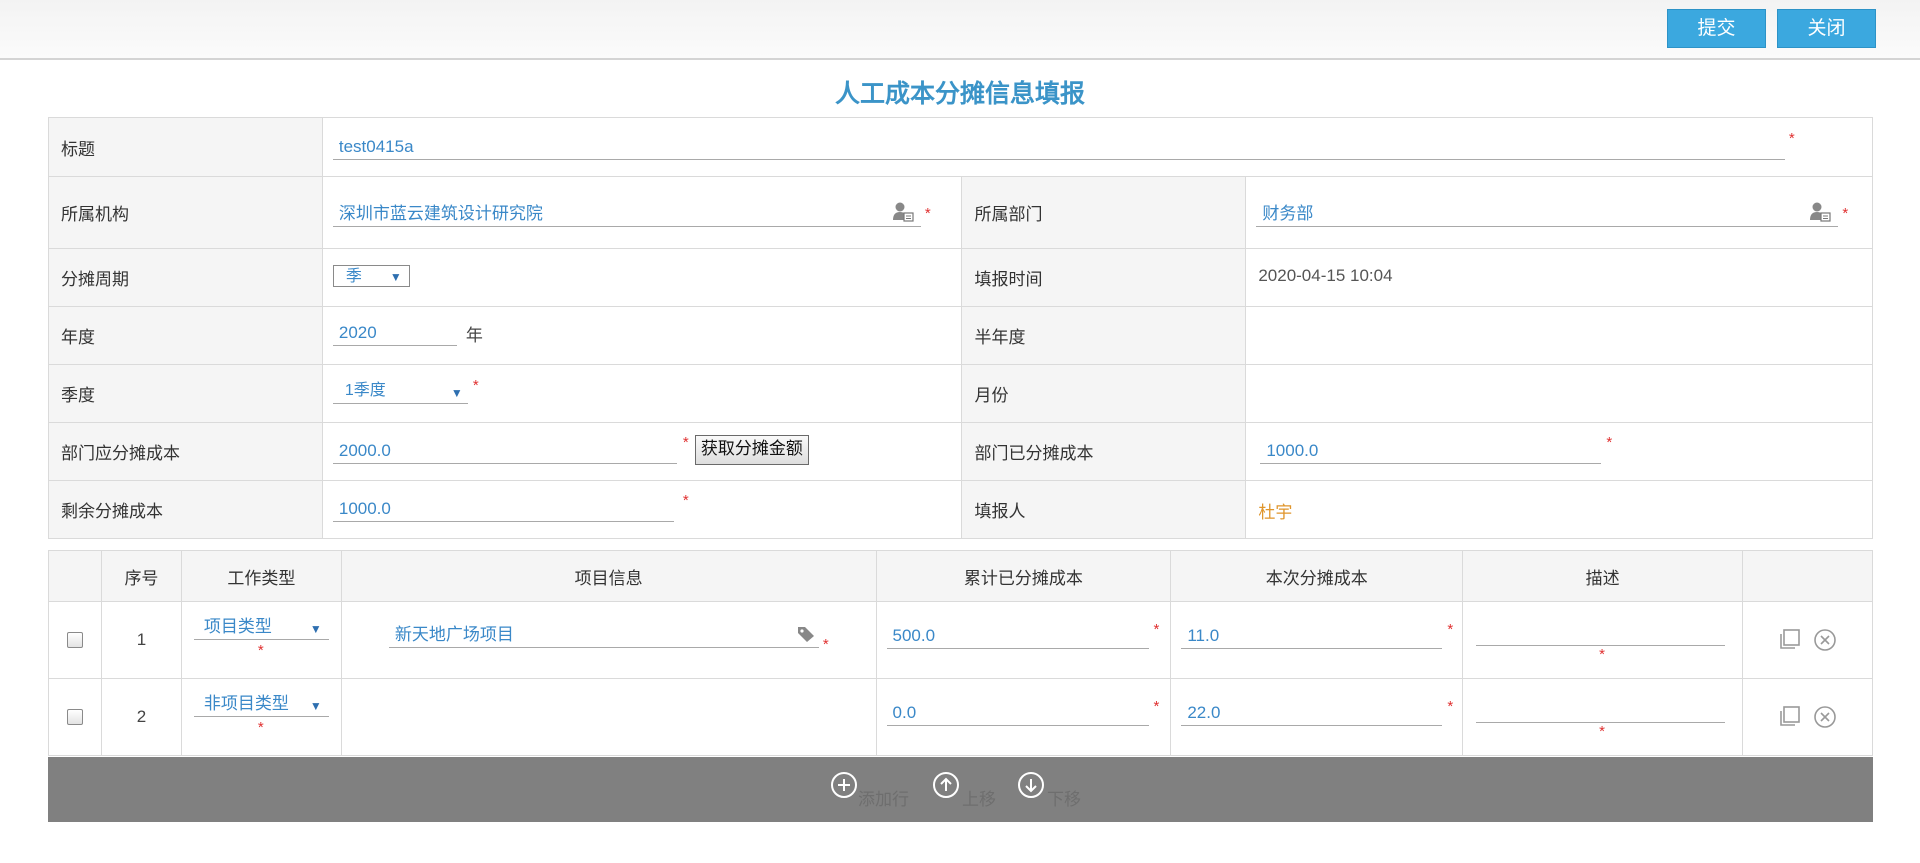 The width and height of the screenshot is (1920, 863). What do you see at coordinates (1064, 799) in the screenshot?
I see `move-down-label: 下移` at bounding box center [1064, 799].